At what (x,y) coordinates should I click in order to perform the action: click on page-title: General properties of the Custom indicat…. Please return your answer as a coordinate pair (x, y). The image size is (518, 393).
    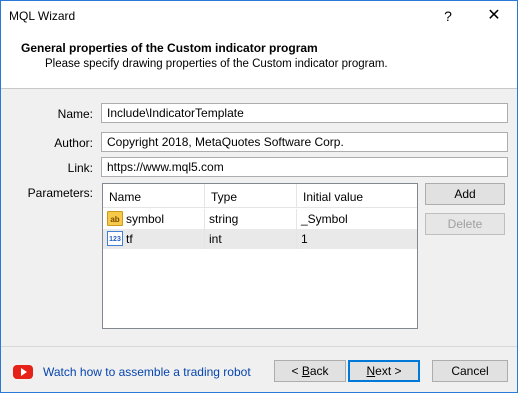
    Looking at the image, I should click on (169, 48).